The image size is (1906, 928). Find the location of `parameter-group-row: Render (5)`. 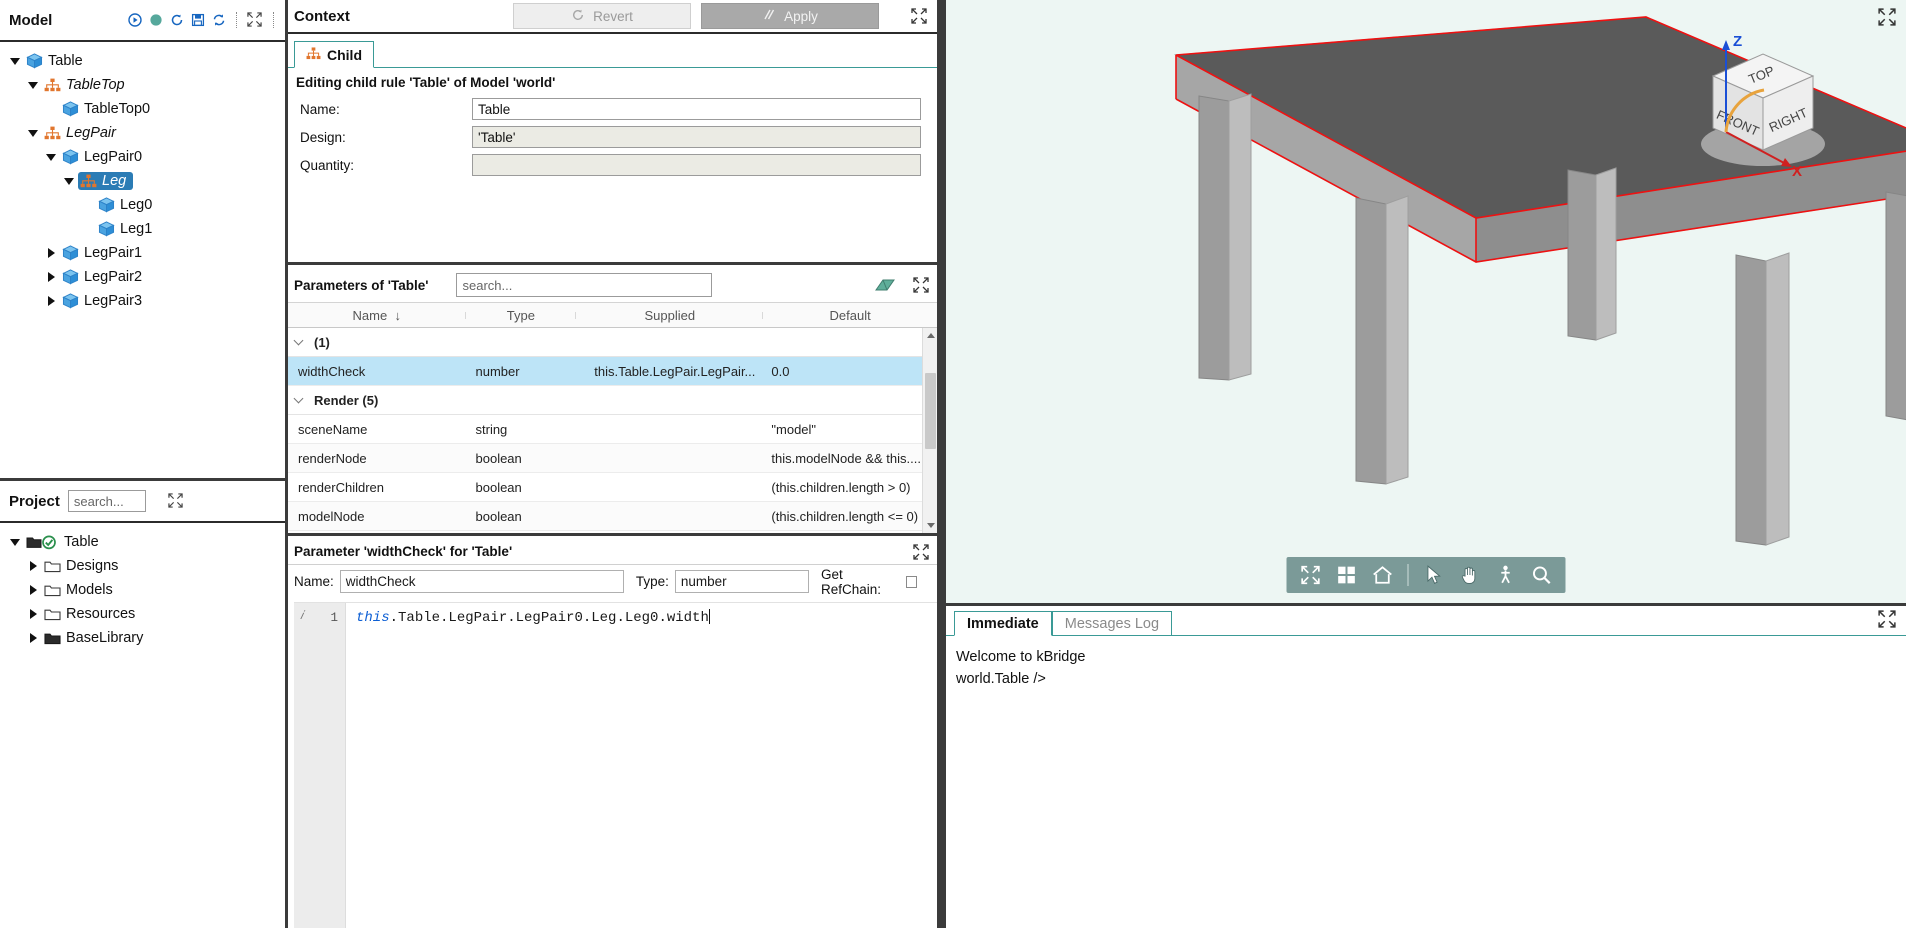

parameter-group-row: Render (5) is located at coordinates (612, 400).